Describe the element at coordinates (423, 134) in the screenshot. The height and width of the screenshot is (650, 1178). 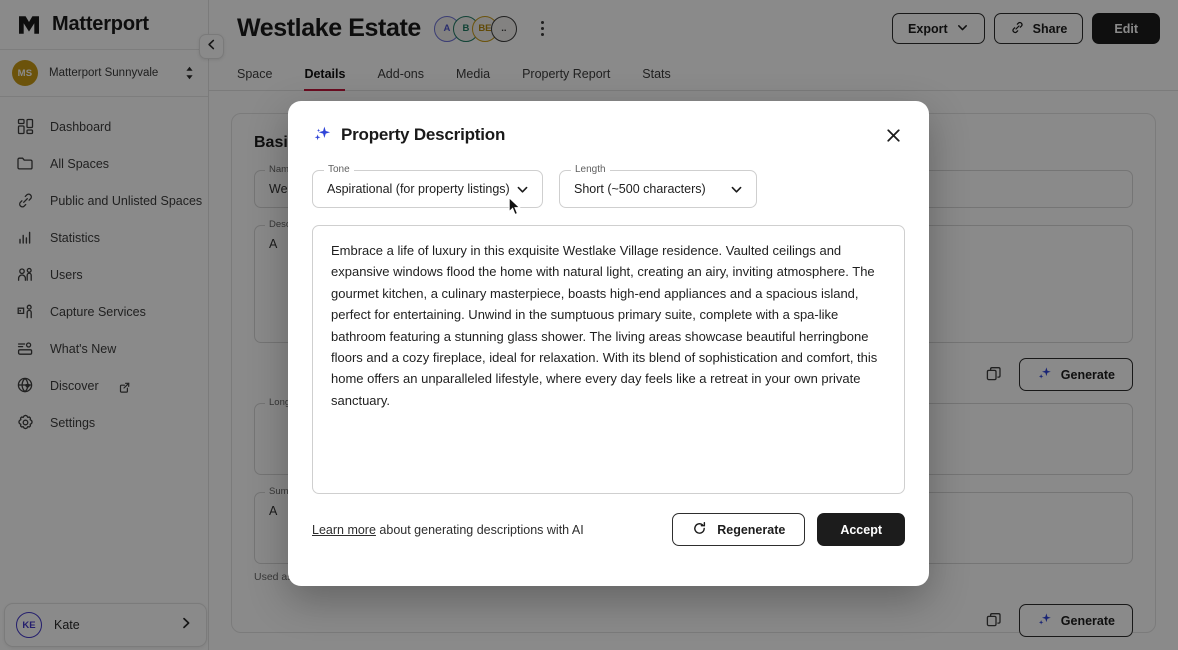
I see `modal-title: Property Description` at that location.